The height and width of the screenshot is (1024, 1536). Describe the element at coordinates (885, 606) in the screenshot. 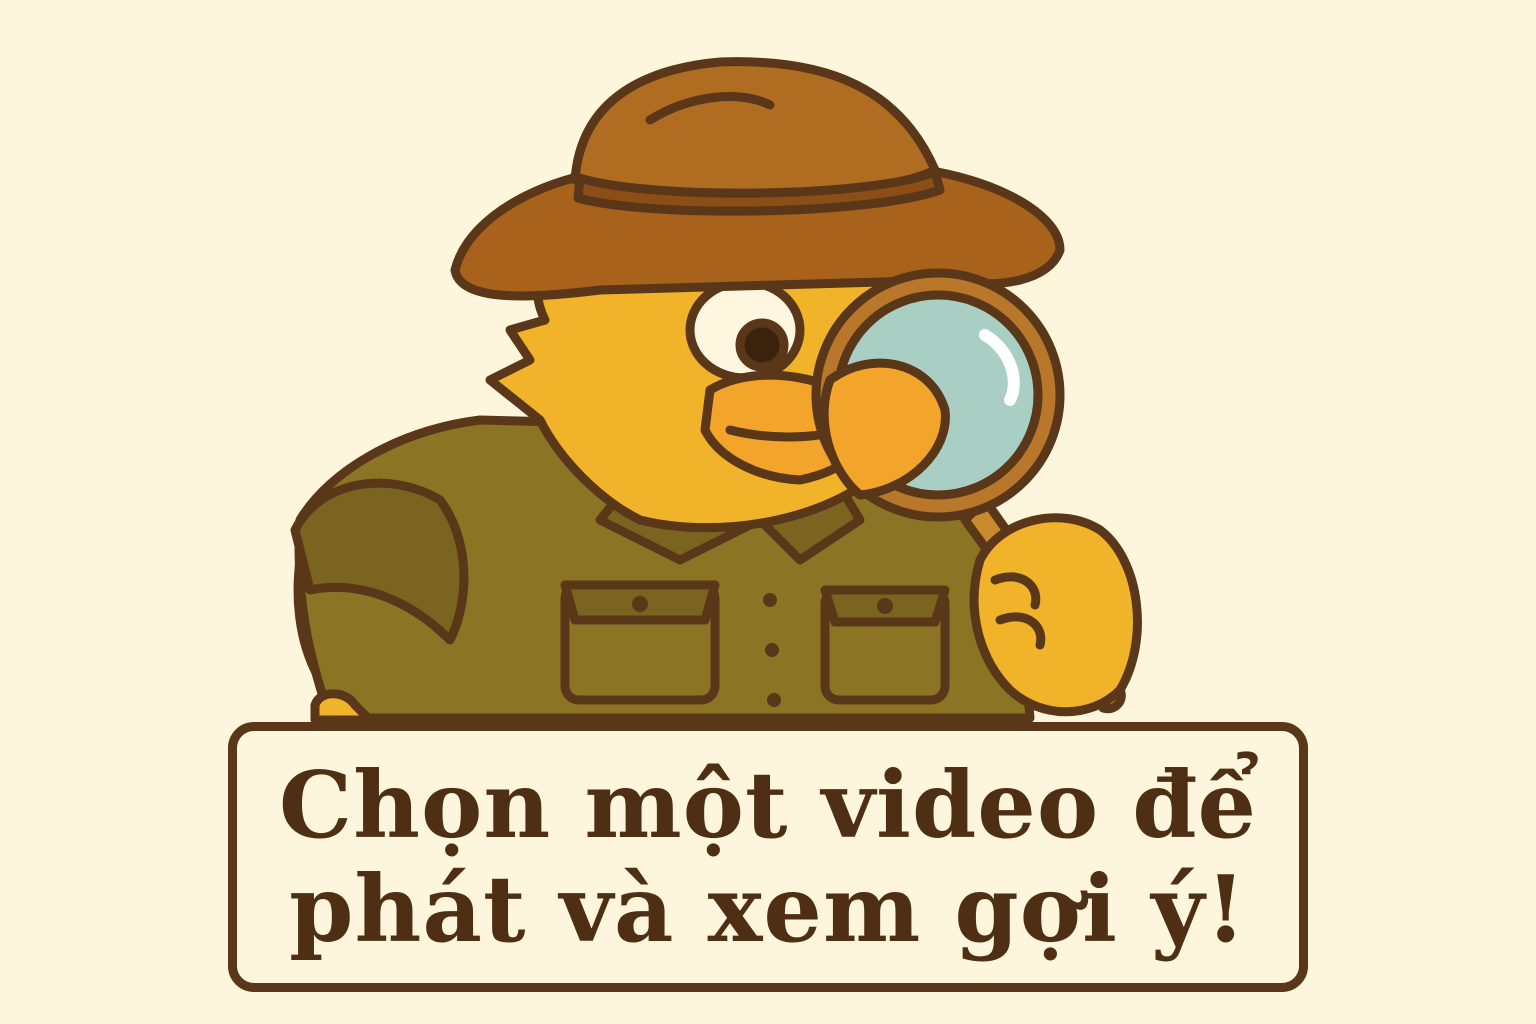

I see `pocket-button-right` at that location.